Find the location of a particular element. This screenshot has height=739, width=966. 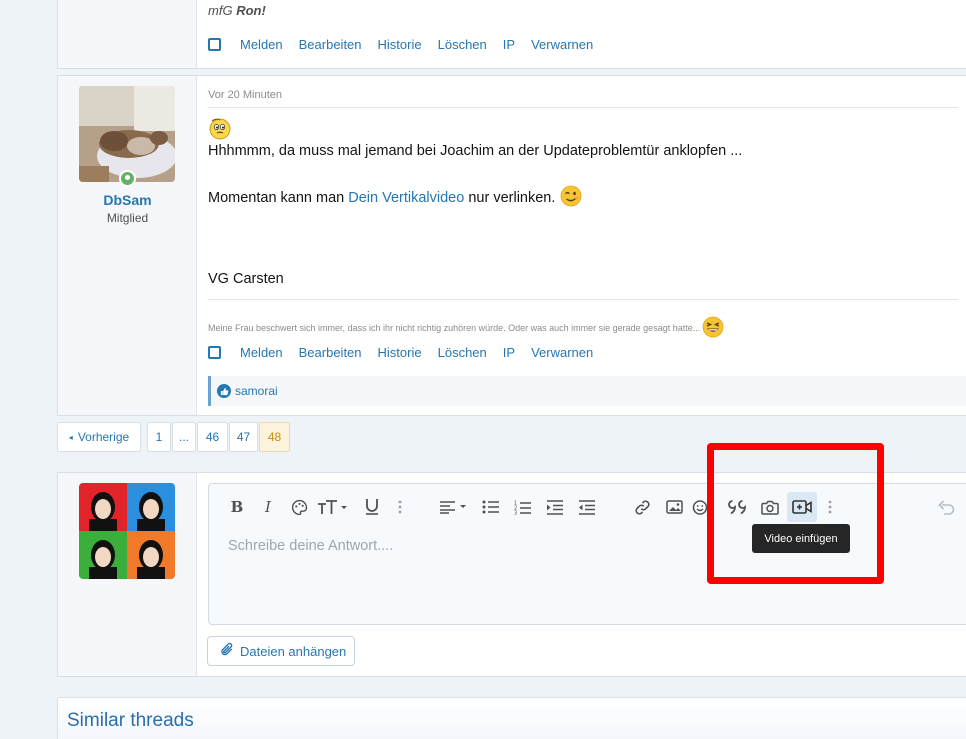

signature-name: Ron! is located at coordinates (251, 10).